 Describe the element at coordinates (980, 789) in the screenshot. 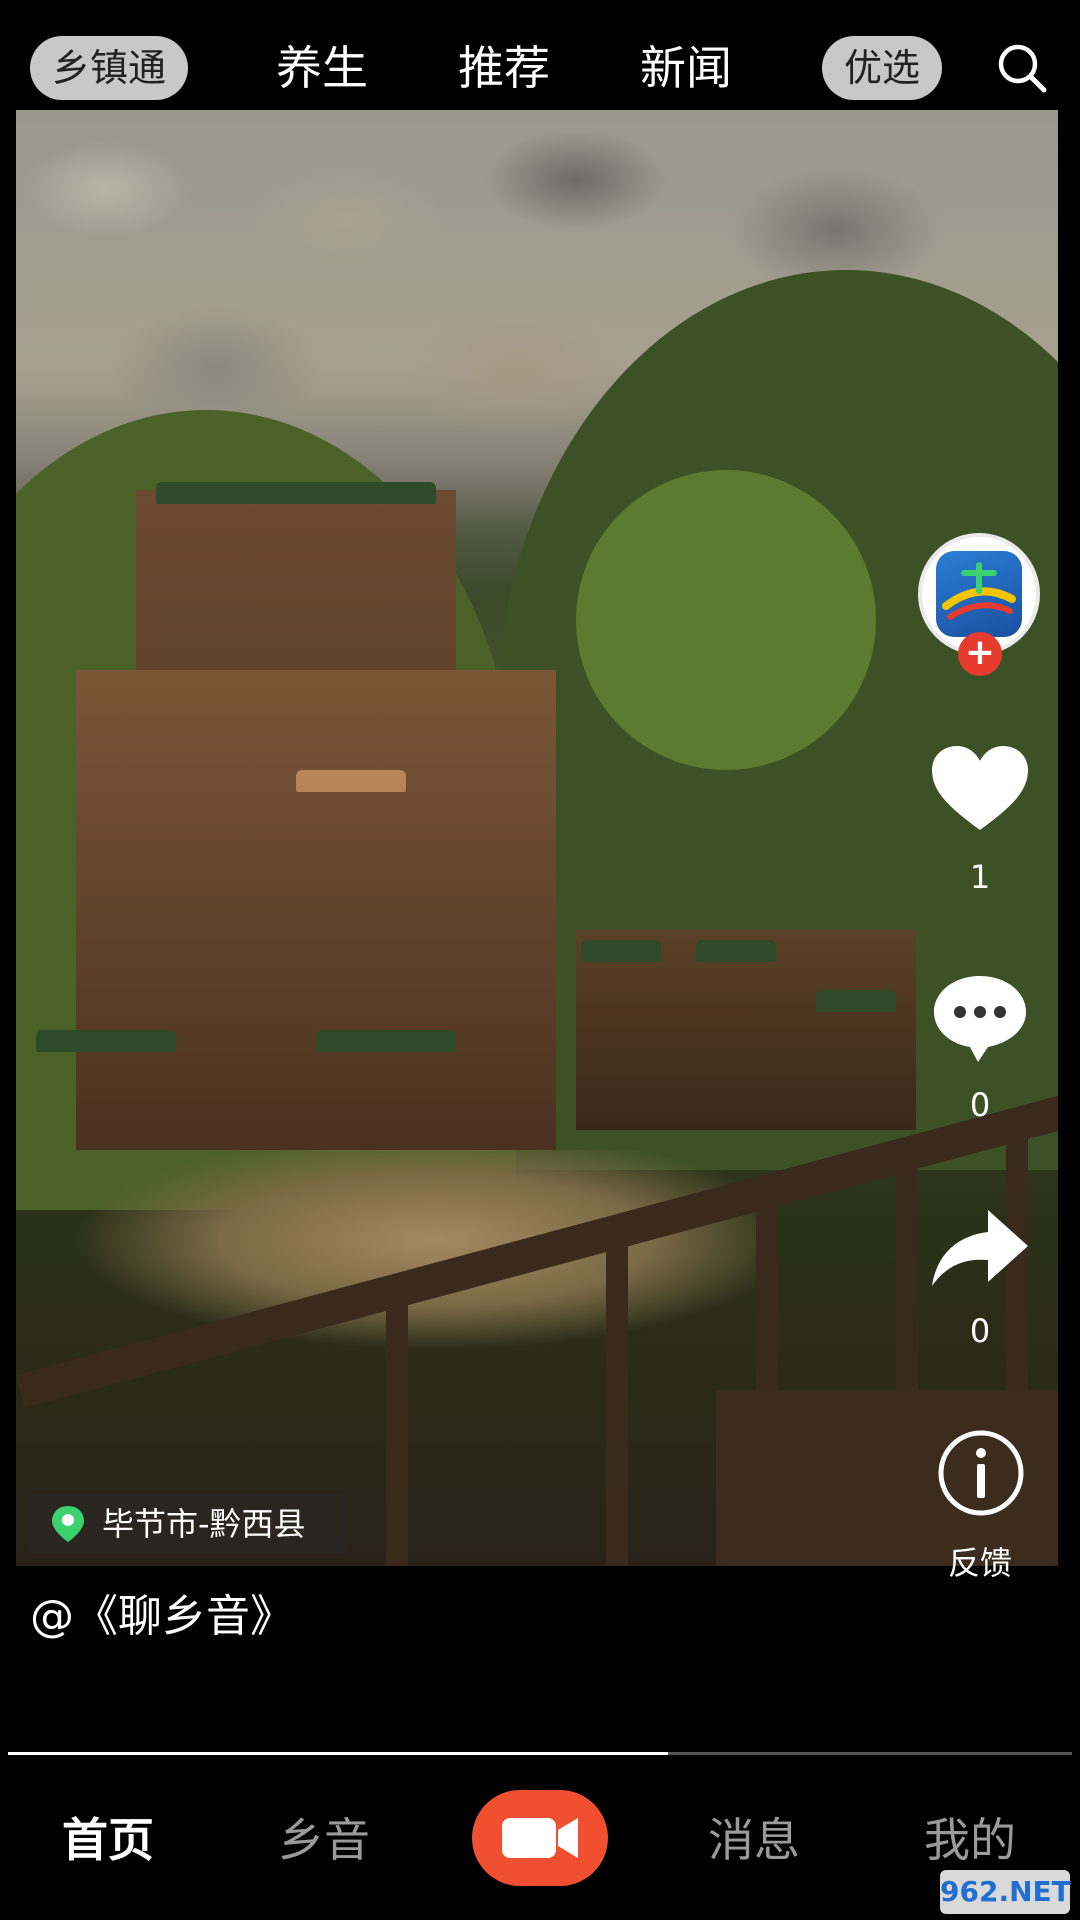

I see `like-heart-icon` at that location.